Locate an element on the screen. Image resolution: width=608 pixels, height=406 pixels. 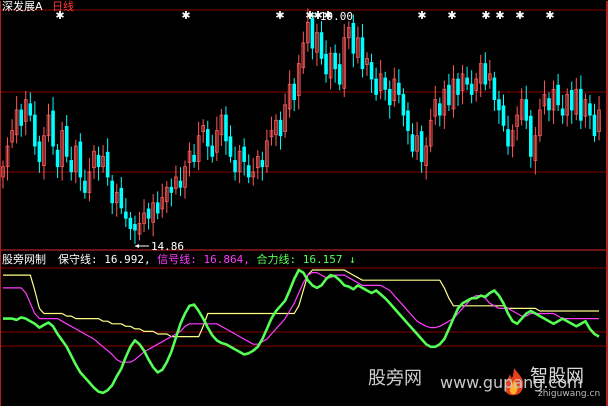
low-price-label: 14.86 is located at coordinates (167, 246).